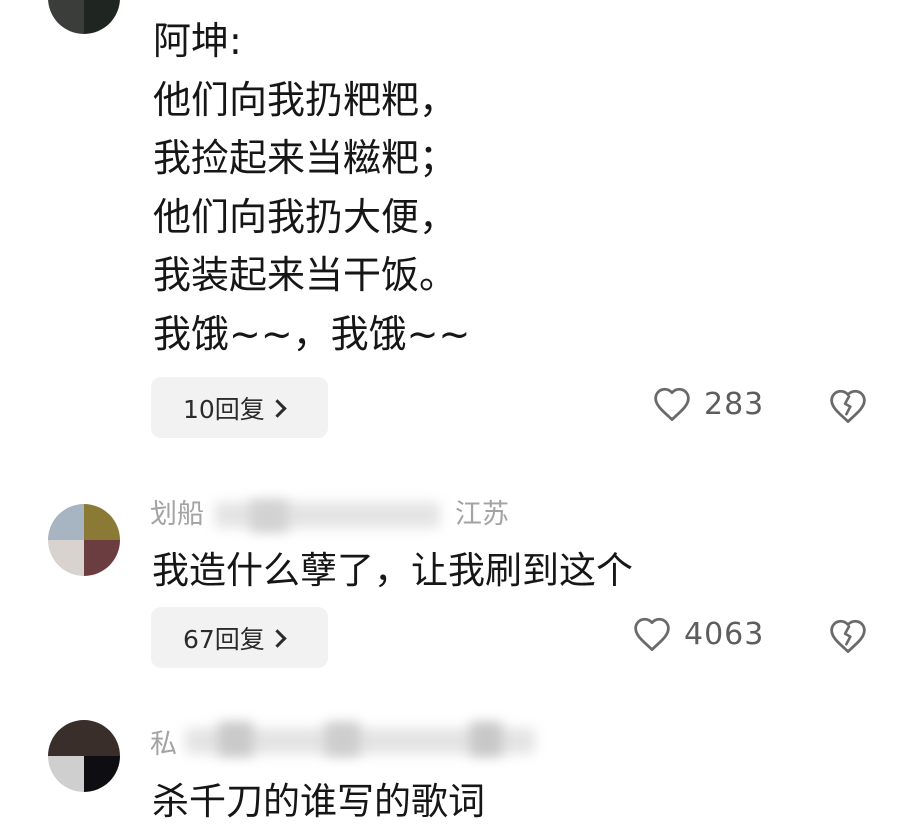  What do you see at coordinates (318, 801) in the screenshot?
I see `comment-text: 杀千刀的谁写的歌词` at bounding box center [318, 801].